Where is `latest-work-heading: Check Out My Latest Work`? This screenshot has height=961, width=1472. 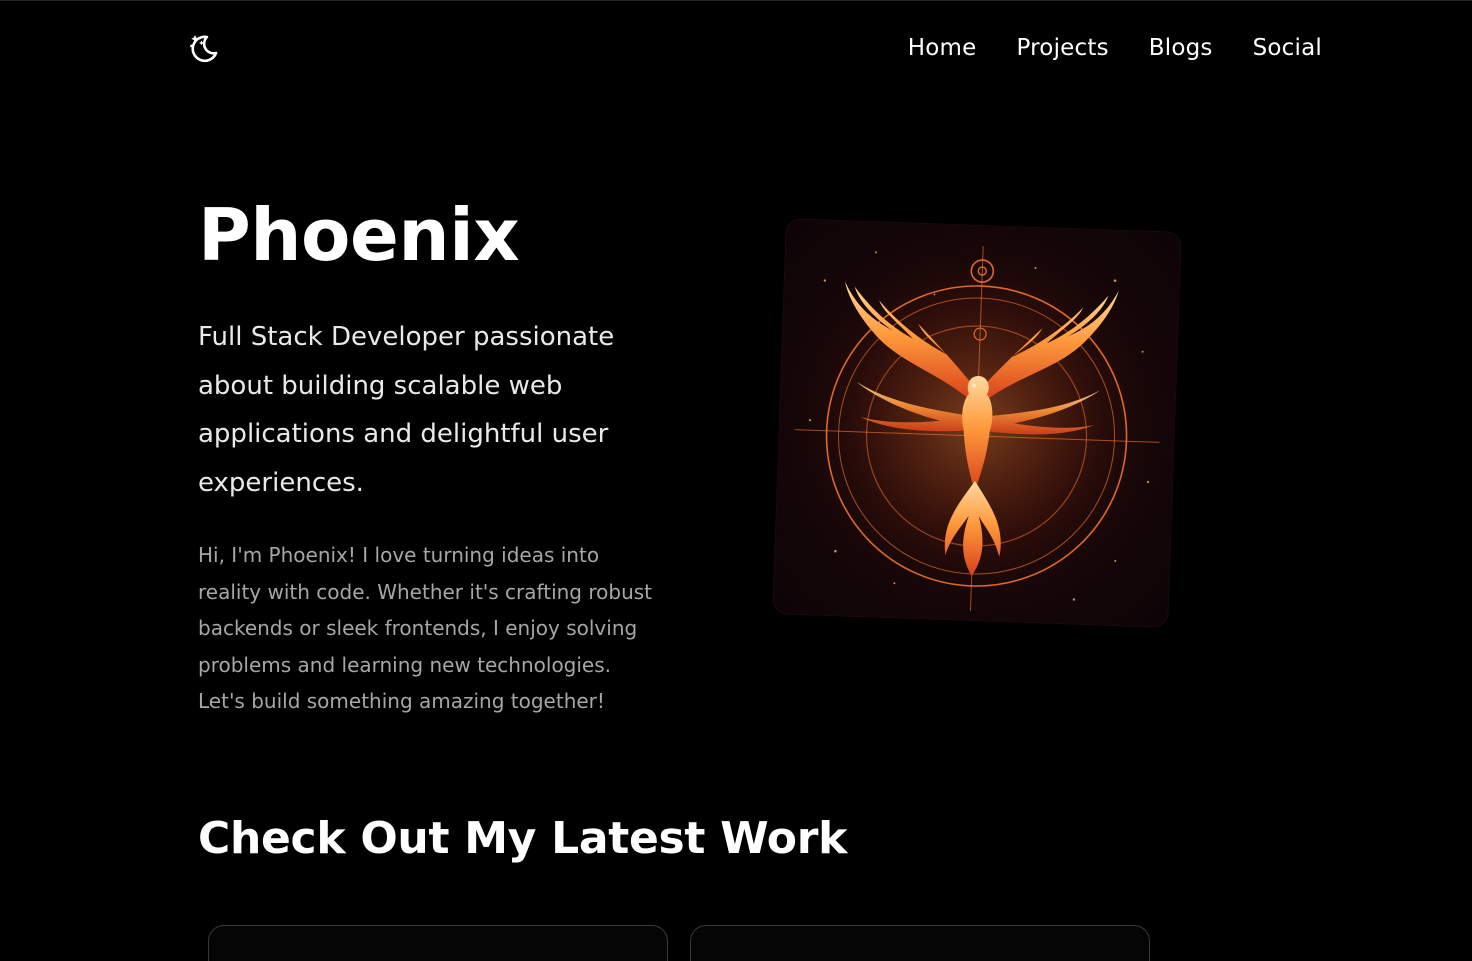
latest-work-heading: Check Out My Latest Work is located at coordinates (523, 838).